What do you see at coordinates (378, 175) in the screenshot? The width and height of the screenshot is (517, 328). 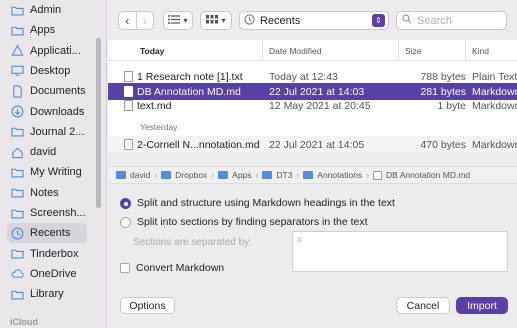 I see `file-icon` at bounding box center [378, 175].